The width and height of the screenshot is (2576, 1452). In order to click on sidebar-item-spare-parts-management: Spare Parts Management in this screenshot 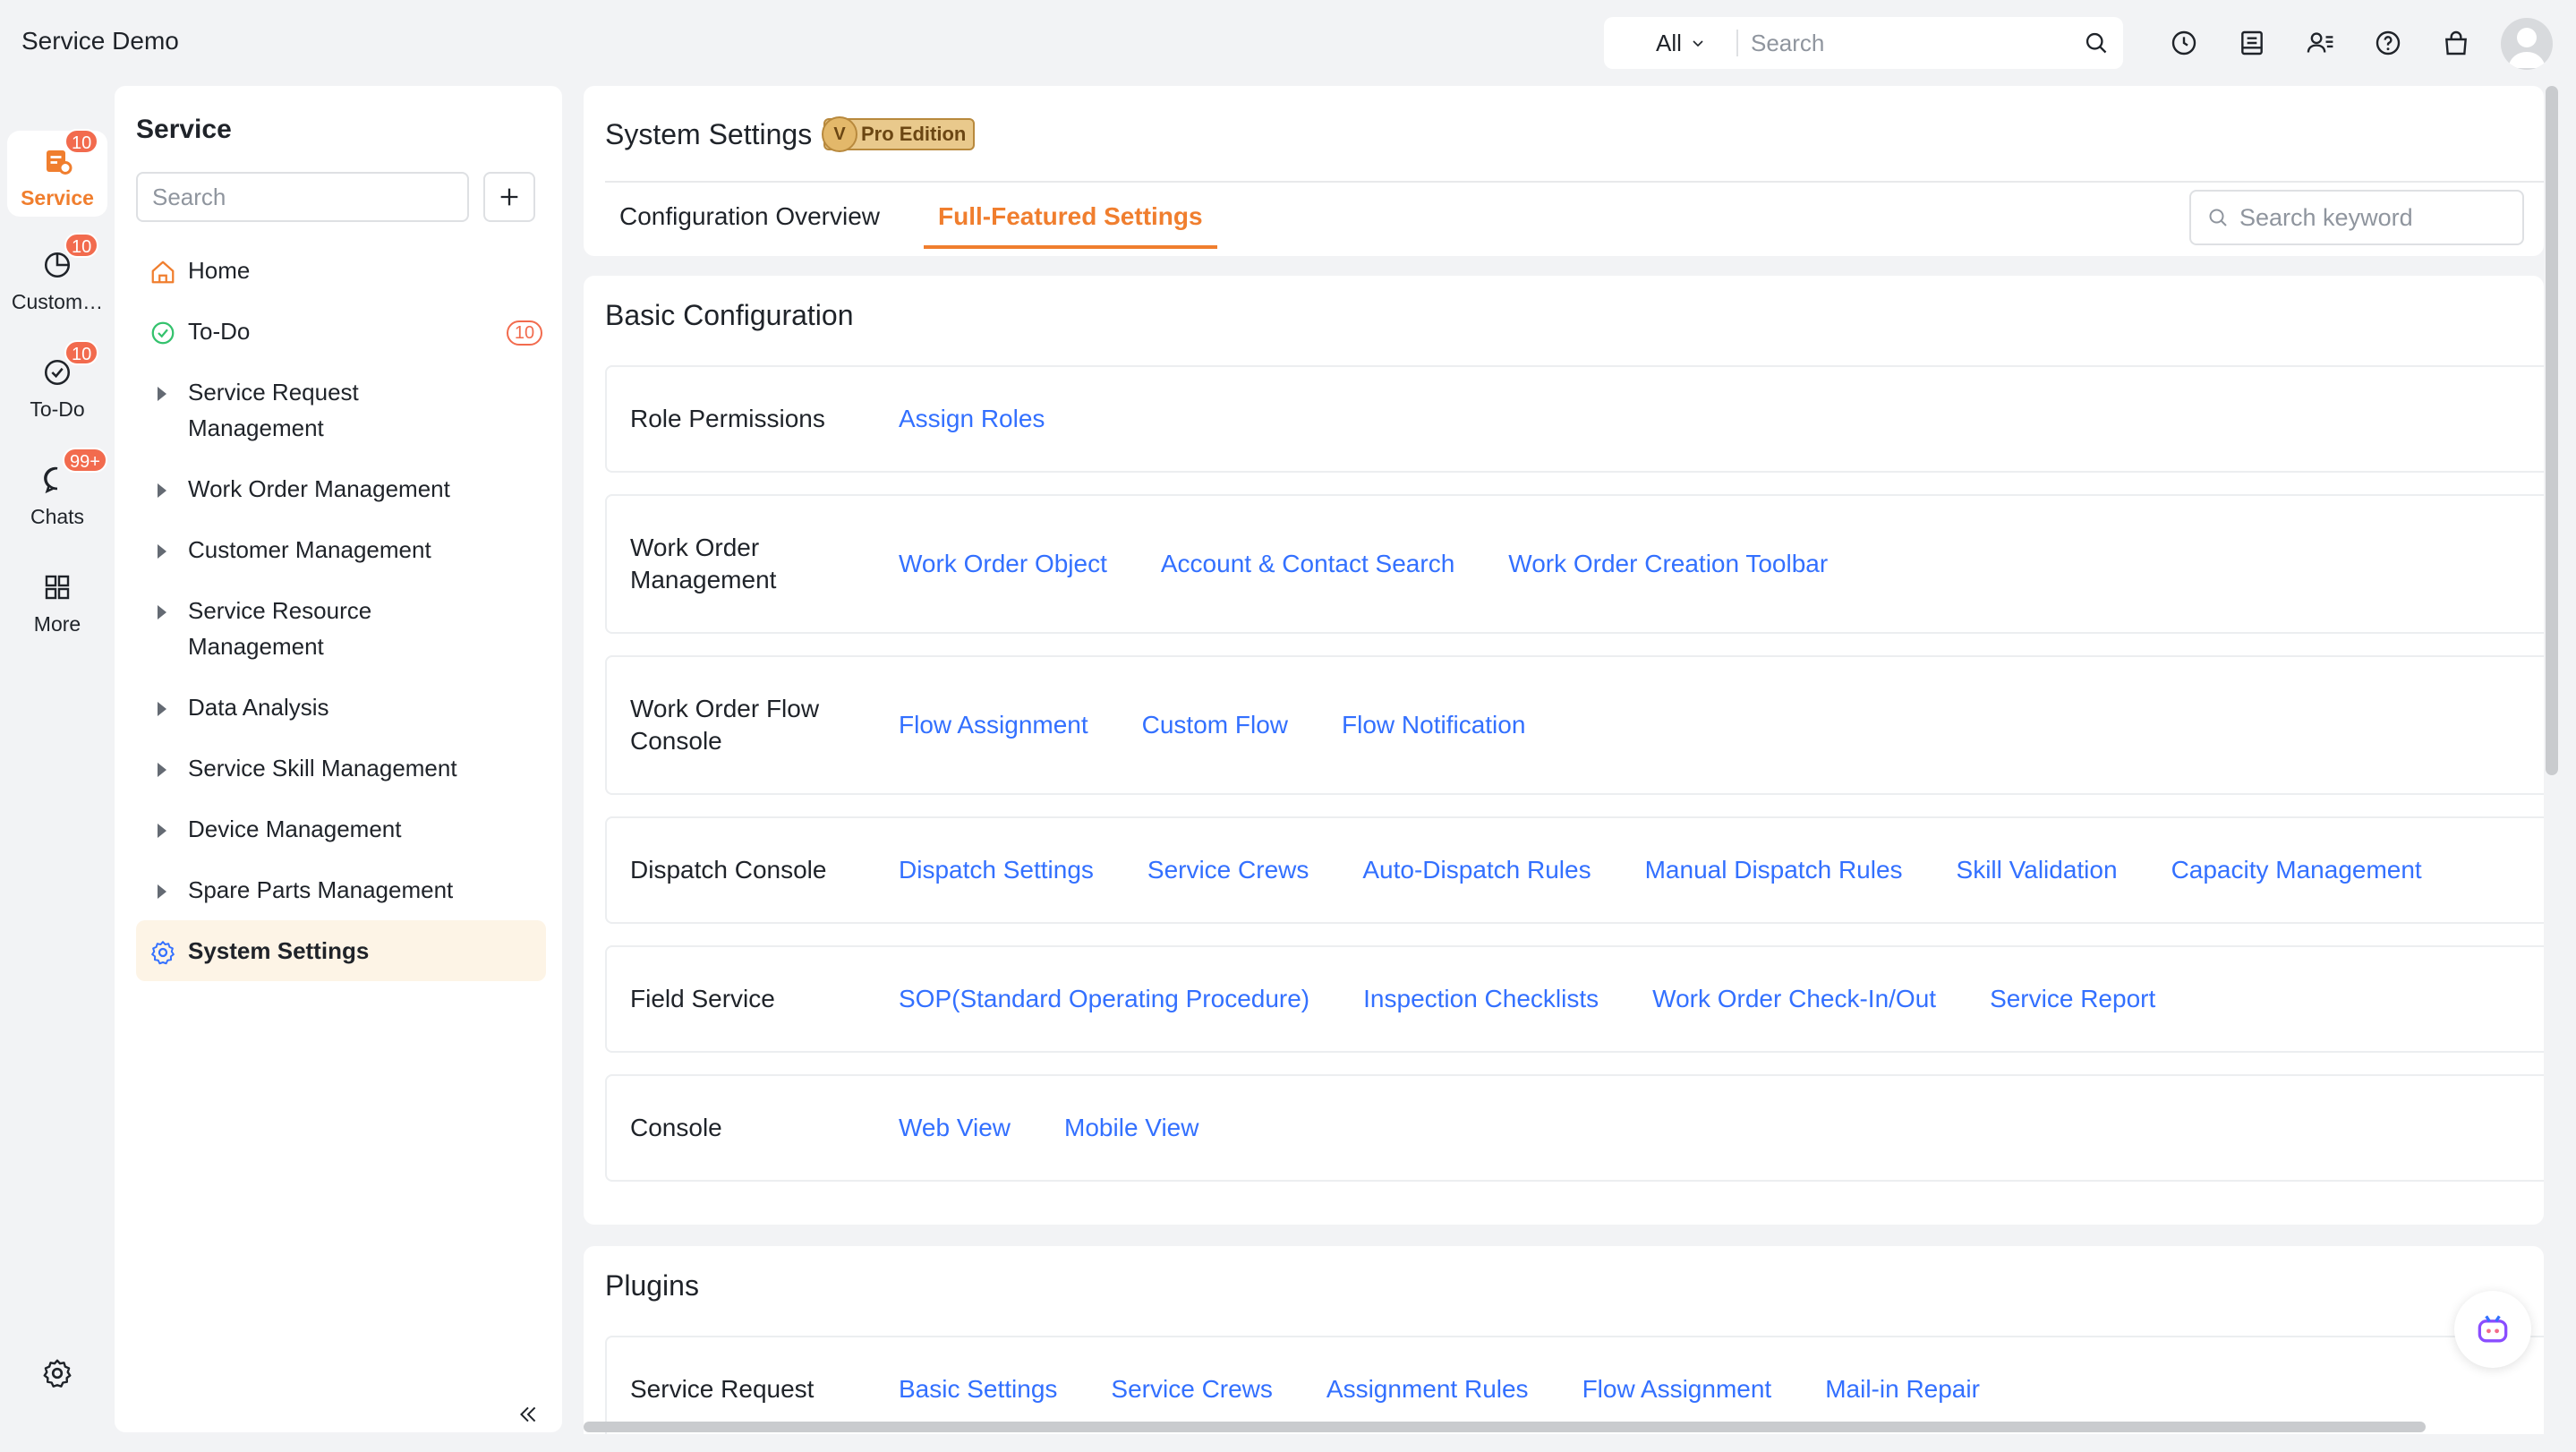, I will do `click(341, 889)`.